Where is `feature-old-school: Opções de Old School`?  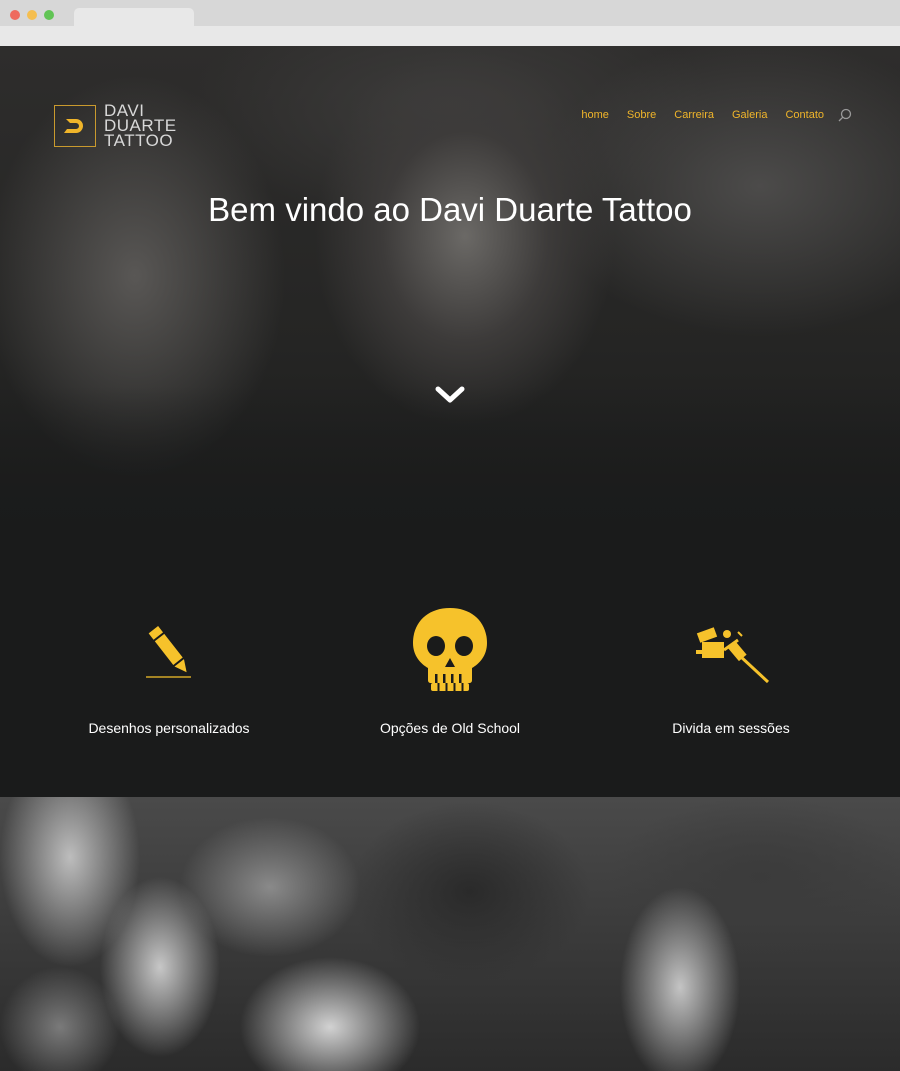 feature-old-school: Opções de Old School is located at coordinates (450, 671).